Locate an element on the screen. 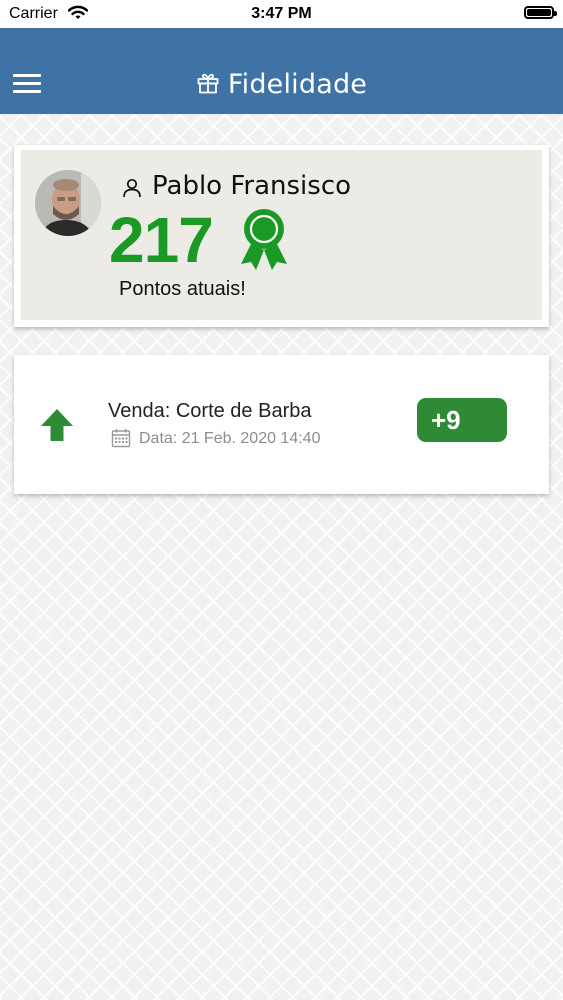 Image resolution: width=563 pixels, height=1000 pixels. header-title-group: Fidelidade is located at coordinates (281, 84).